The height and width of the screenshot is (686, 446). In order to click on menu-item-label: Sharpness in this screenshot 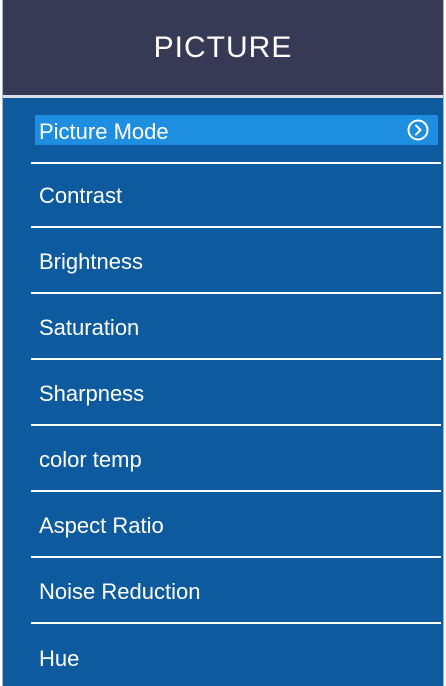, I will do `click(92, 393)`.